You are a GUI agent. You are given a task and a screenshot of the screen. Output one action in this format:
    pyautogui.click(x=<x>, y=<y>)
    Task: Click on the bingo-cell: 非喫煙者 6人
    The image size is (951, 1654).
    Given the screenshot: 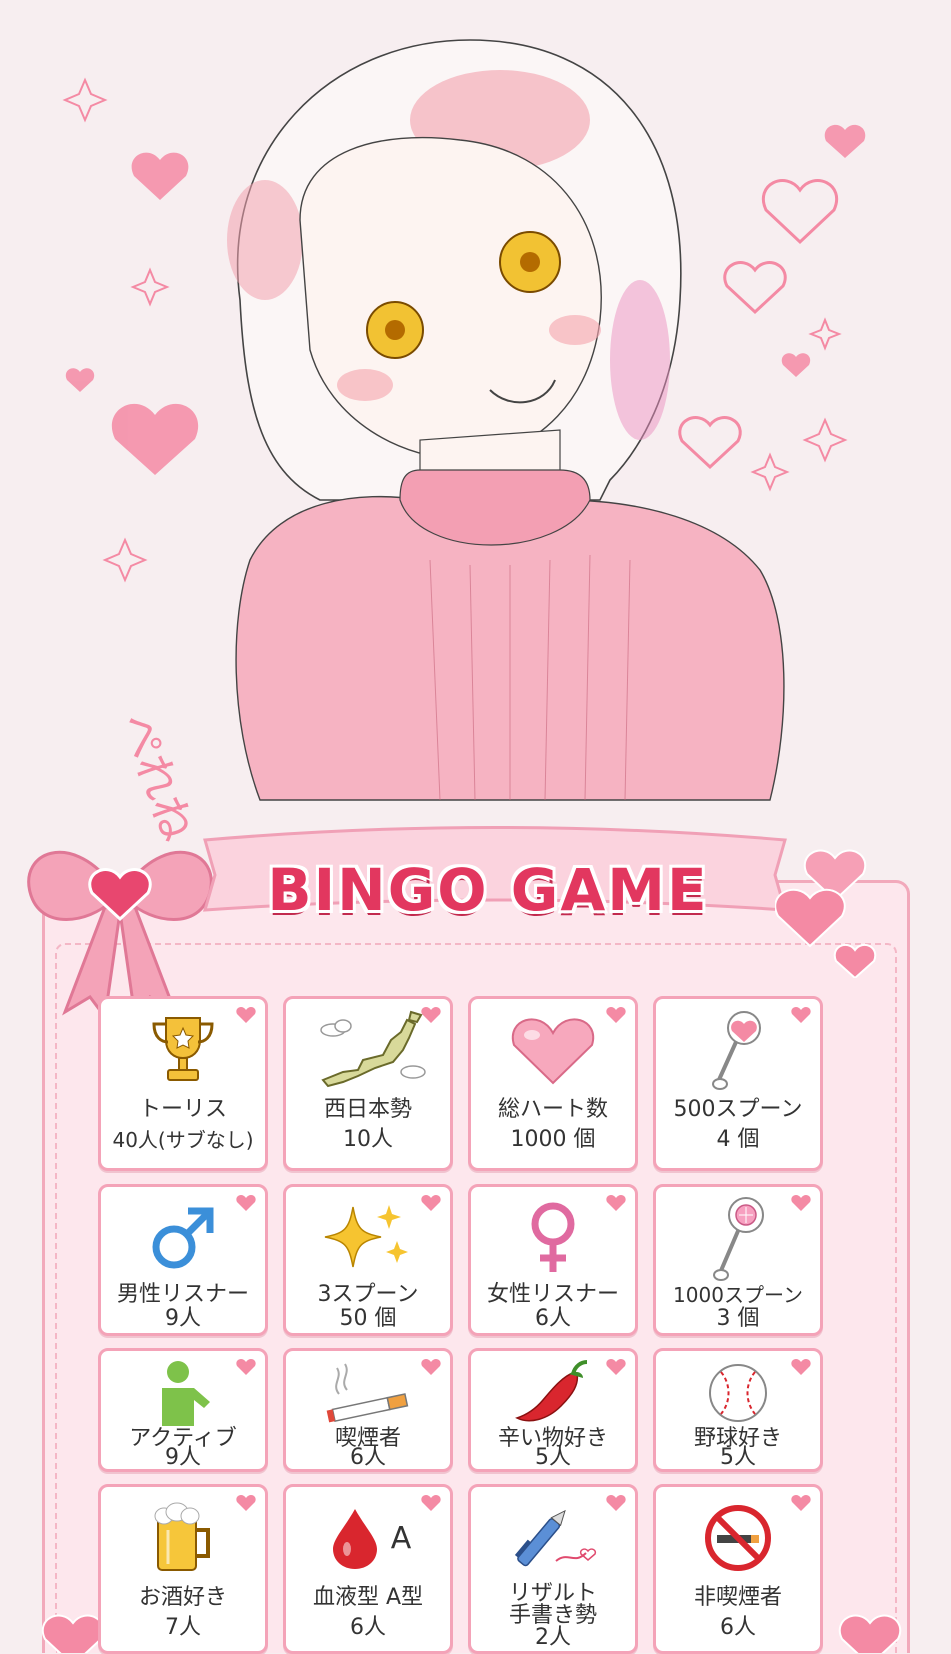 What is the action you would take?
    pyautogui.click(x=738, y=1569)
    